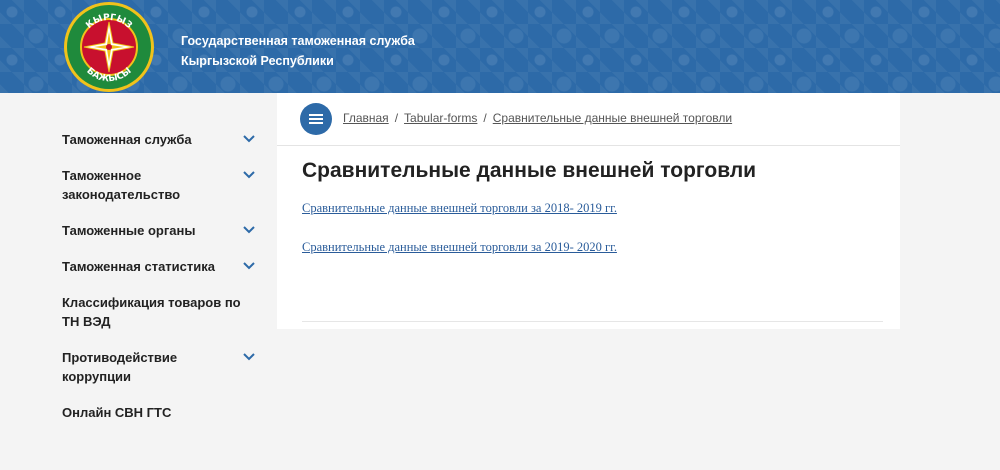  What do you see at coordinates (612, 118) in the screenshot?
I see `breadcrumb-current: Сравнительные данные внешней торговли` at bounding box center [612, 118].